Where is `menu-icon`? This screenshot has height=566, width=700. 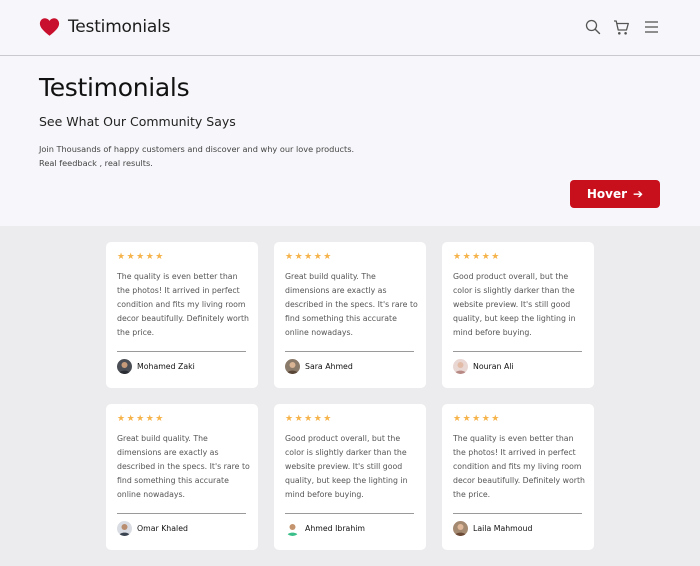 menu-icon is located at coordinates (653, 28).